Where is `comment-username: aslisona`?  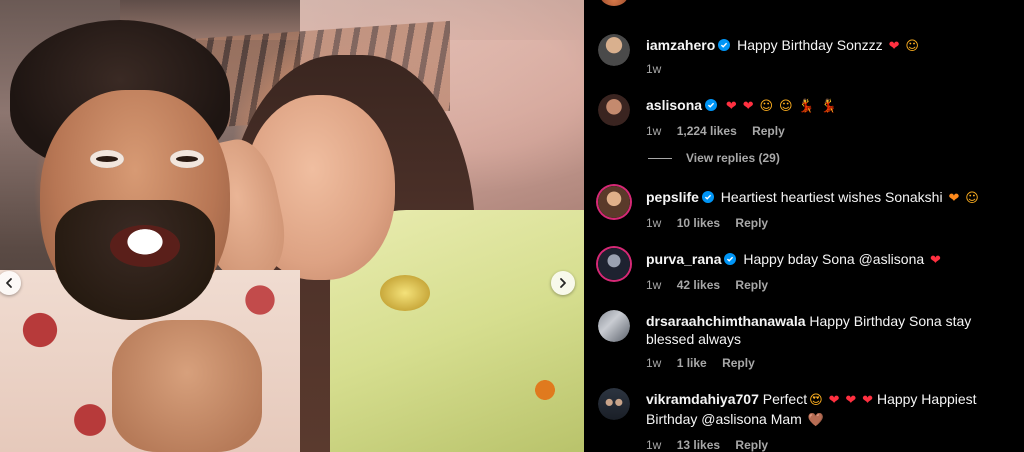
comment-username: aslisona is located at coordinates (674, 105).